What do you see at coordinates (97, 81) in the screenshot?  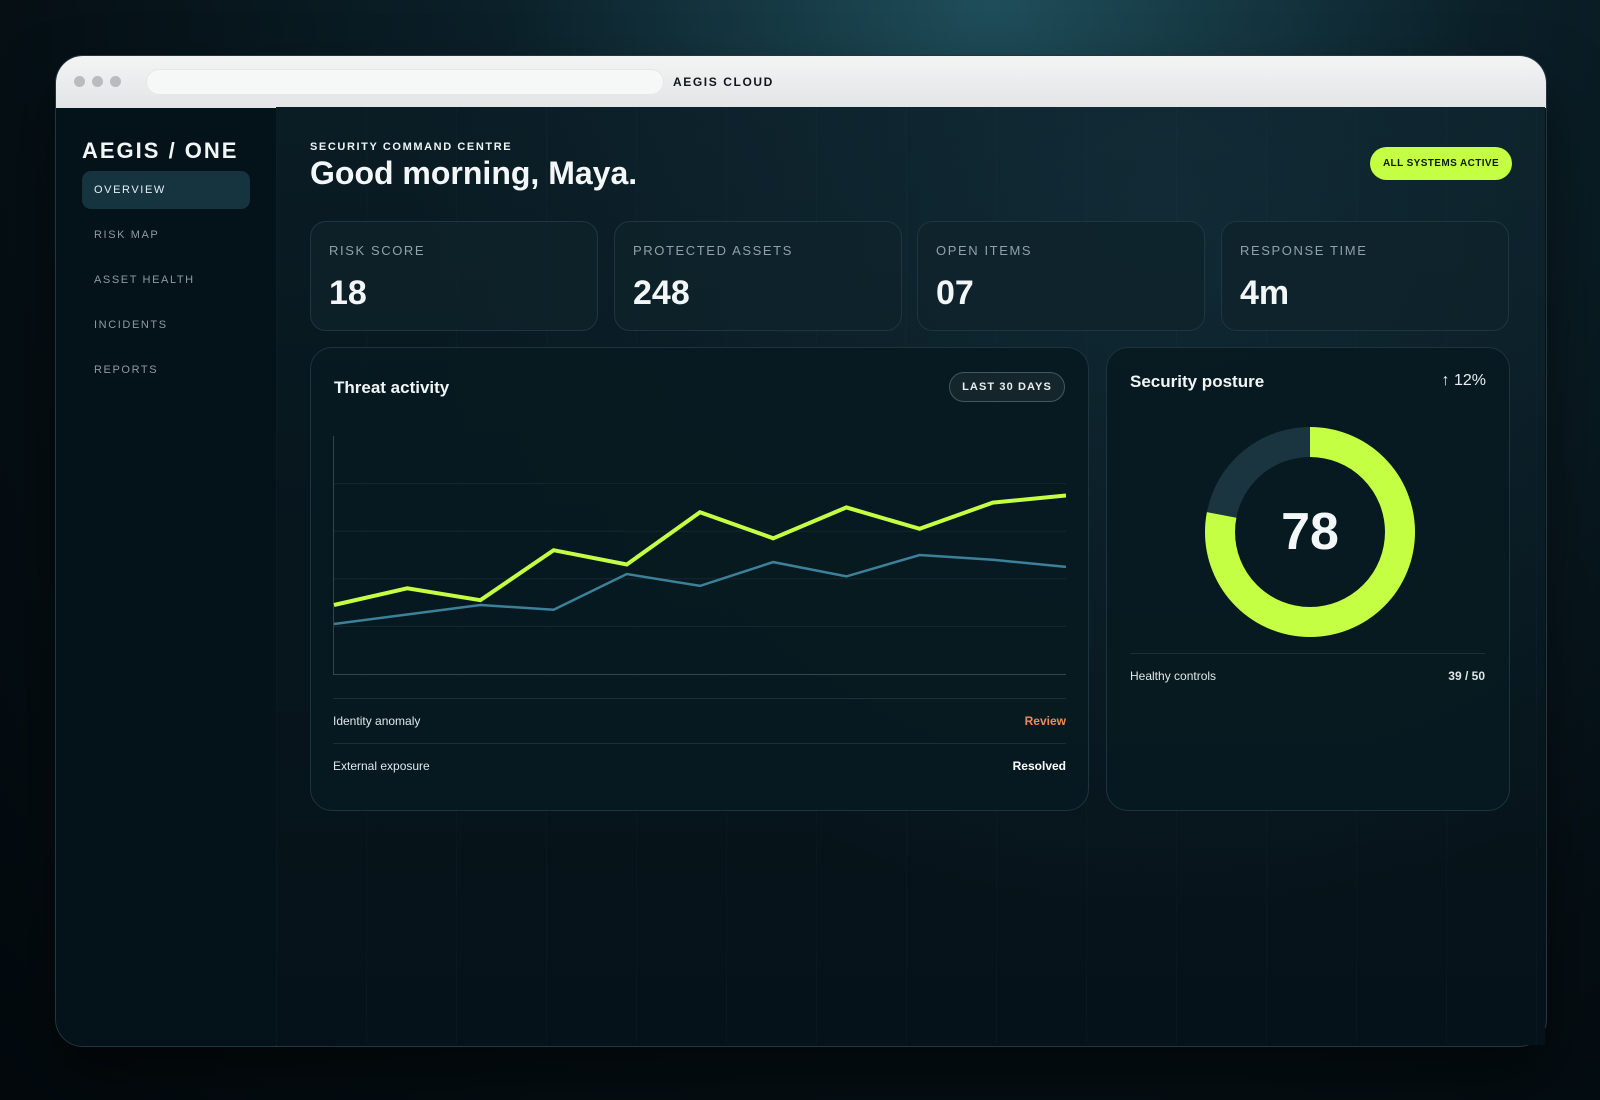 I see `minimize-window-dot` at bounding box center [97, 81].